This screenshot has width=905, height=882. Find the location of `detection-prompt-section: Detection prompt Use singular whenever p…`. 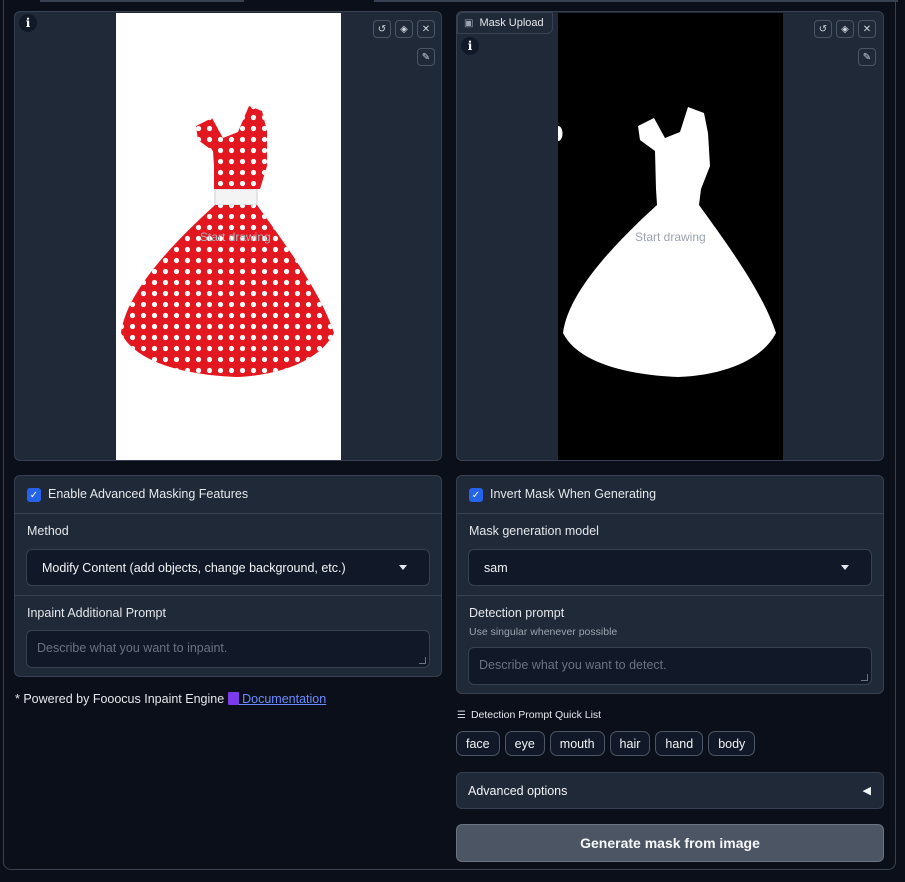

detection-prompt-section: Detection prompt Use singular whenever p… is located at coordinates (670, 644).